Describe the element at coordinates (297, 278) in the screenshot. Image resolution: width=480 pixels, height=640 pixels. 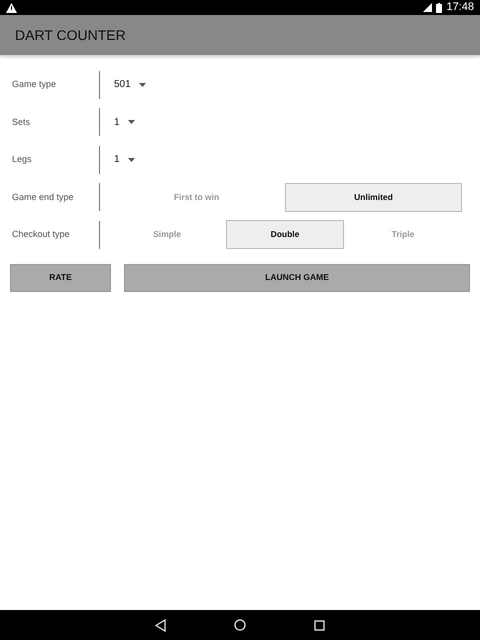
I see `launch-game-button: LAUNCH GAME` at that location.